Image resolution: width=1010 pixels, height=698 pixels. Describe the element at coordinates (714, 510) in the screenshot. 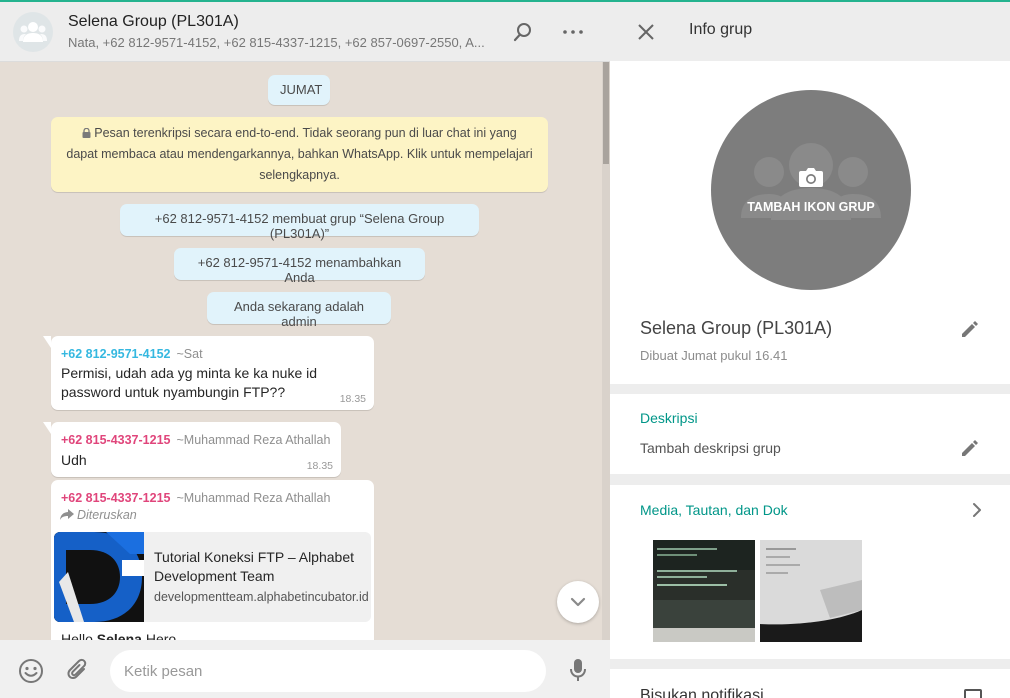

I see `media-title: Media, Tautan, dan Dok` at that location.